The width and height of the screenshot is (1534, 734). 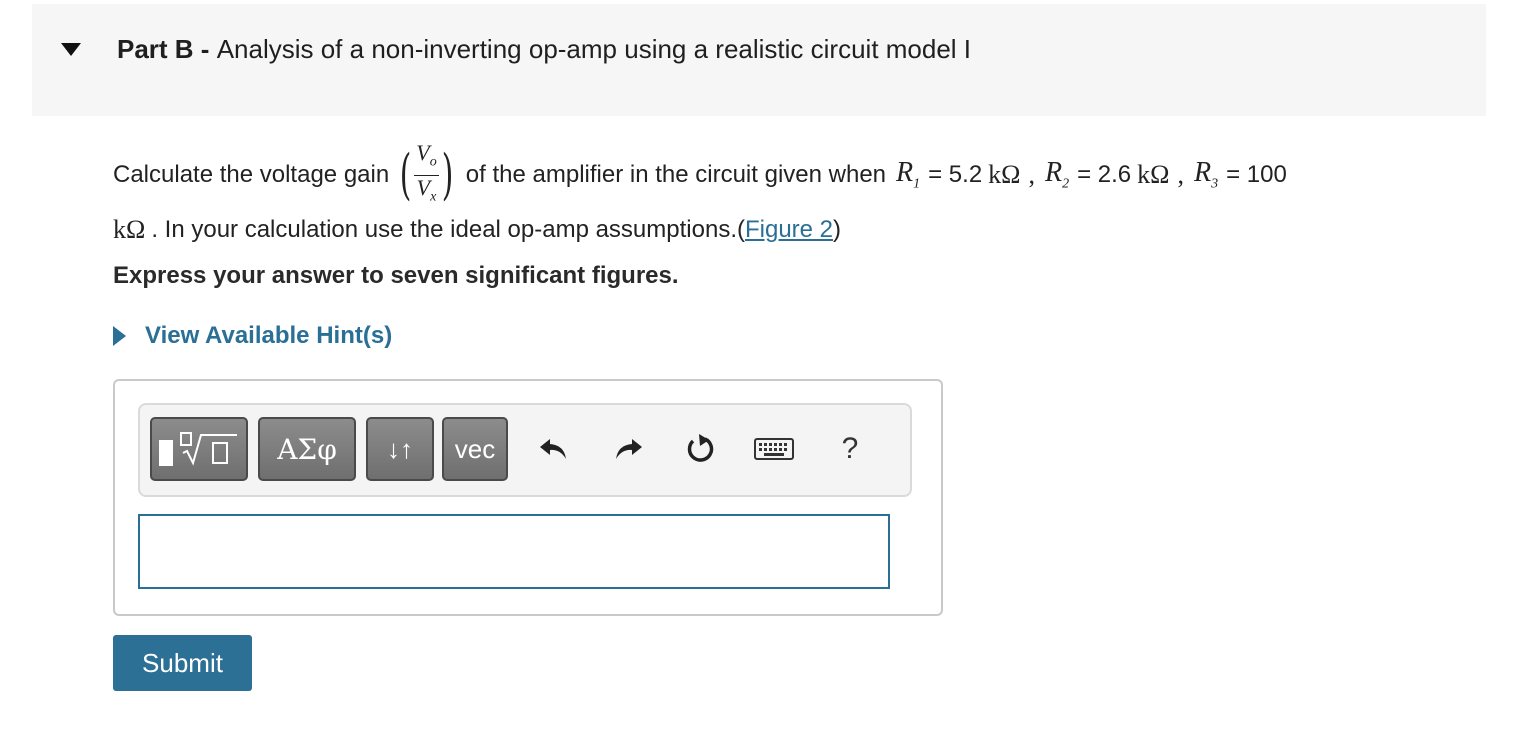 I want to click on greek-symbols-button: ΑΣφ, so click(x=307, y=449).